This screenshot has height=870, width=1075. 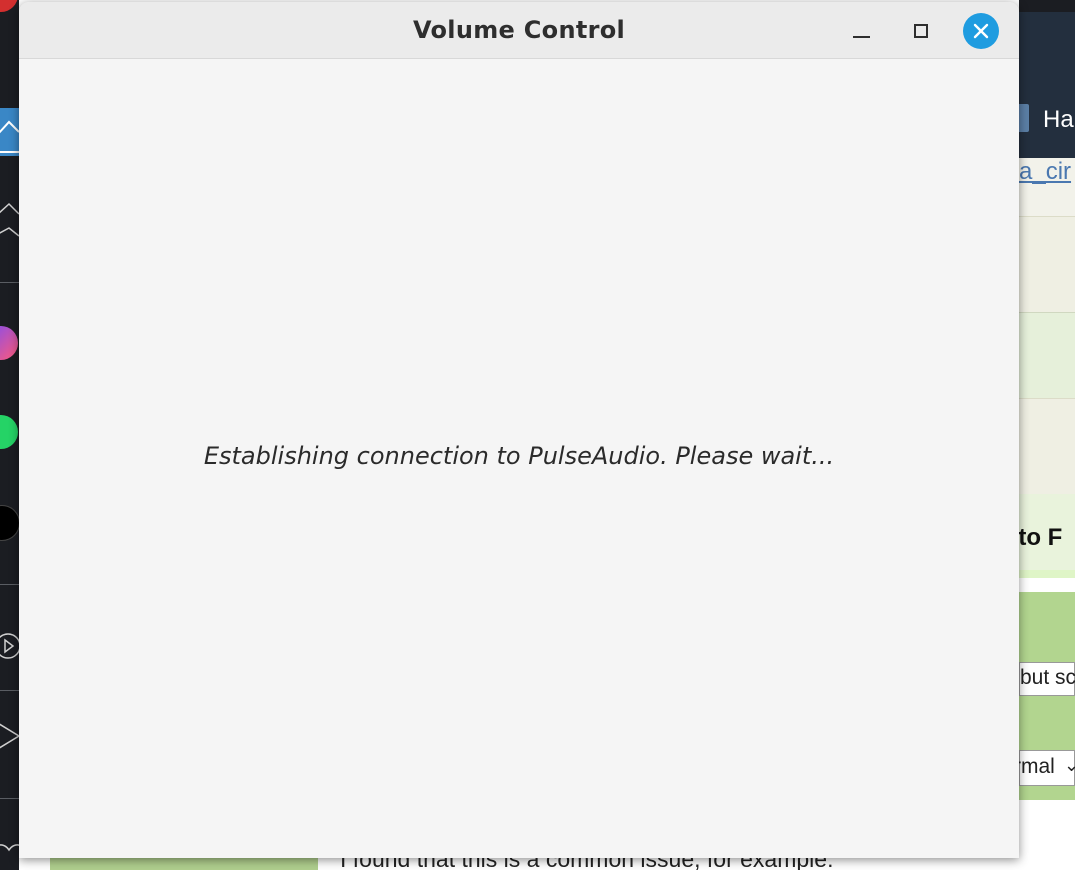 I want to click on chevron-down-icon: ⌄, so click(x=1069, y=765).